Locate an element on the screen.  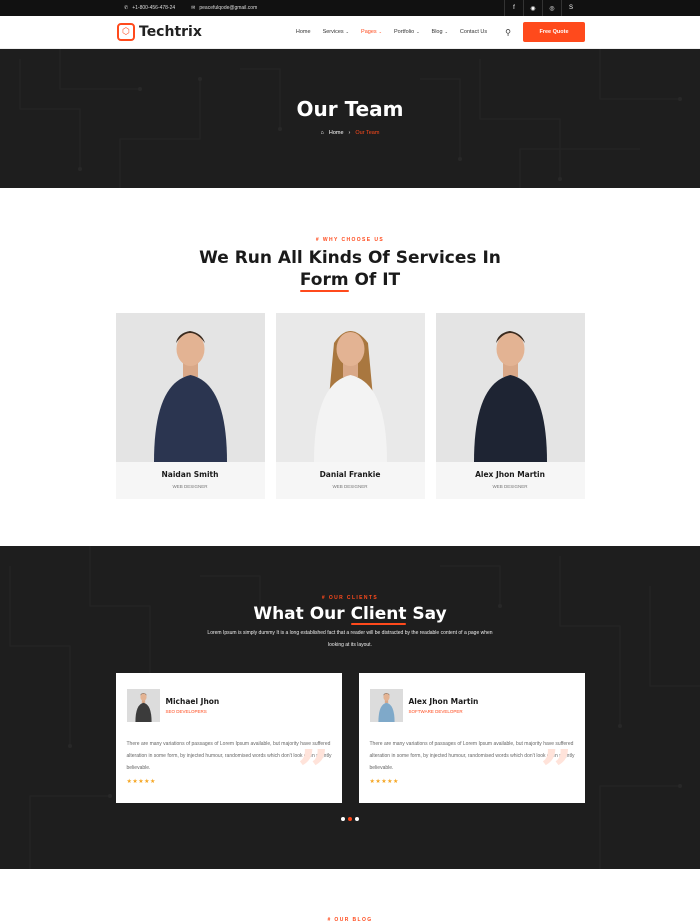
team-member-card: Danial Frankie WEB DESIGNER is located at coordinates (350, 406).